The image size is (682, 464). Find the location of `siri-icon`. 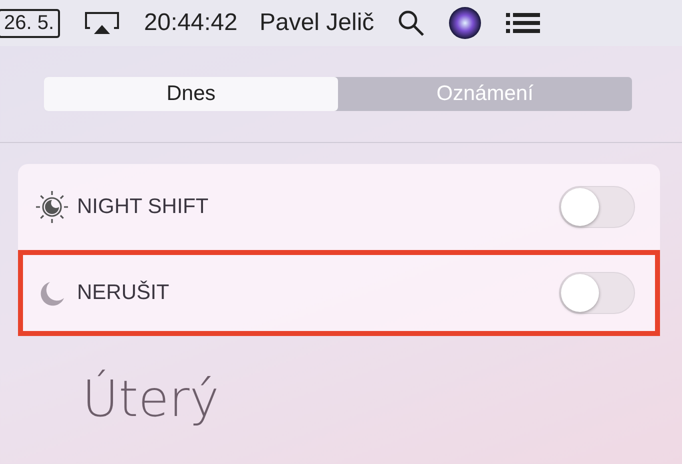

siri-icon is located at coordinates (465, 23).